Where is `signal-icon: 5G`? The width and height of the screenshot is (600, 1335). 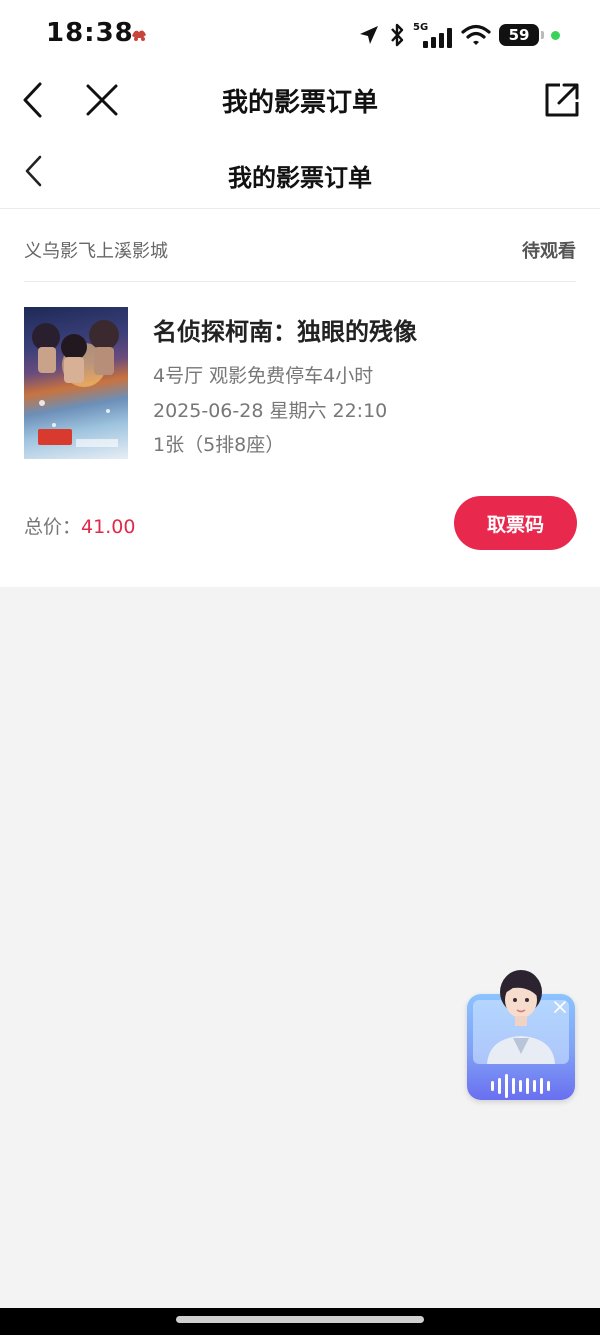 signal-icon: 5G is located at coordinates (433, 35).